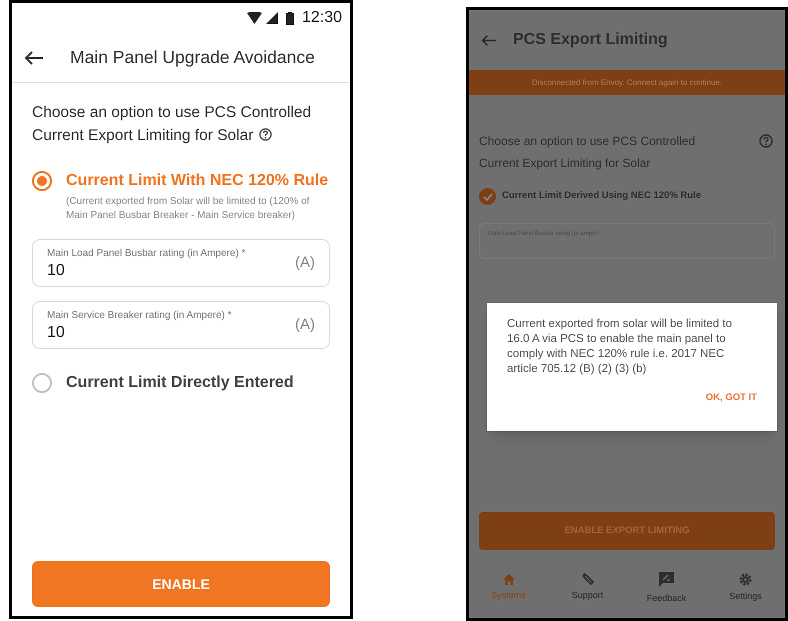 The height and width of the screenshot is (621, 788). I want to click on nav-tab: Settings, so click(745, 588).